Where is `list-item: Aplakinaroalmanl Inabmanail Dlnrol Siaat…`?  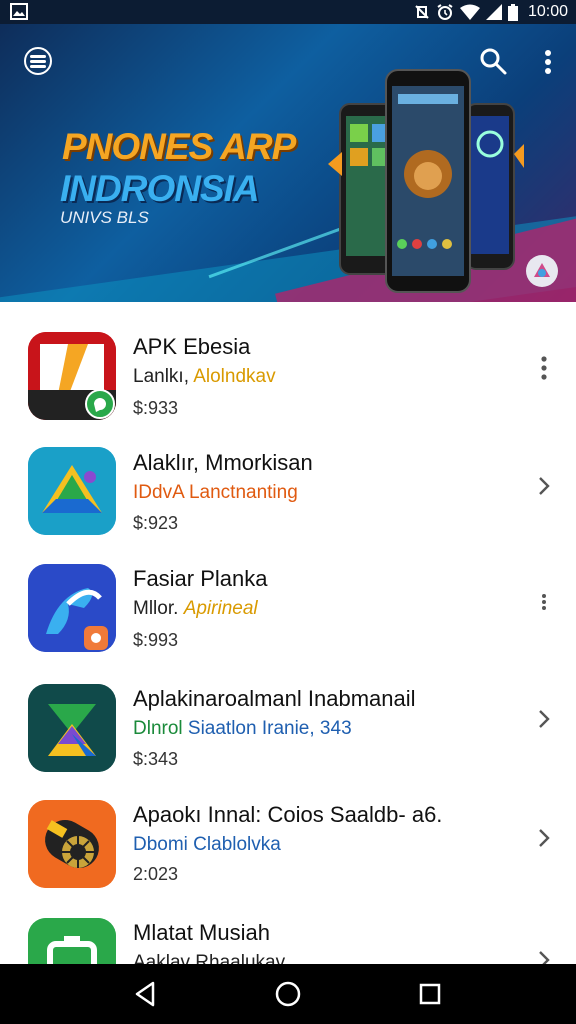
list-item: Aplakinaroalmanl Inabmanail Dlnrol Siaat… is located at coordinates (288, 734).